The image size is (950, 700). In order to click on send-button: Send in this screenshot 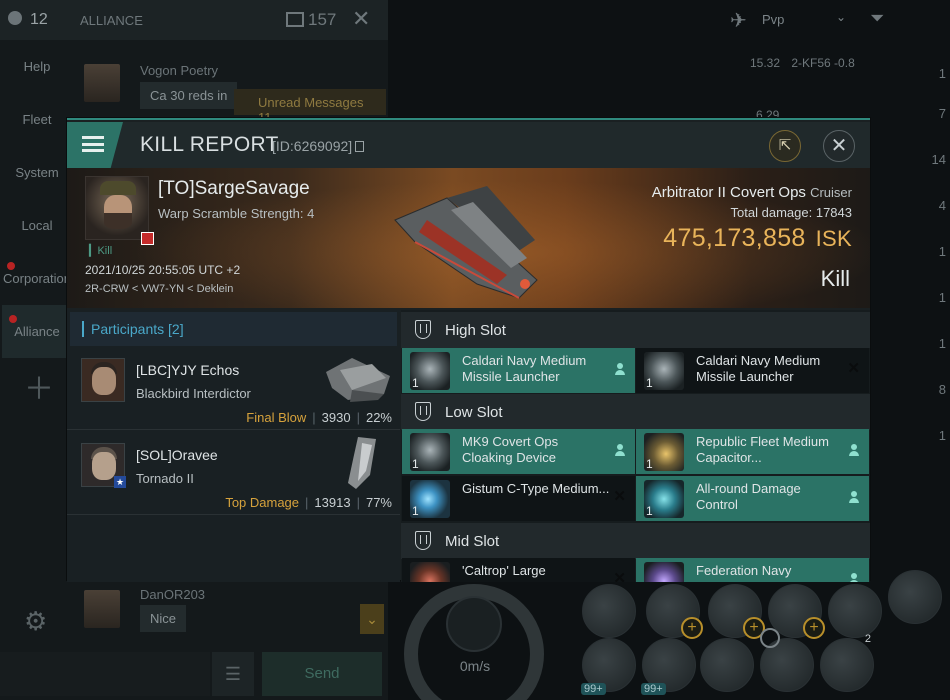, I will do `click(322, 674)`.